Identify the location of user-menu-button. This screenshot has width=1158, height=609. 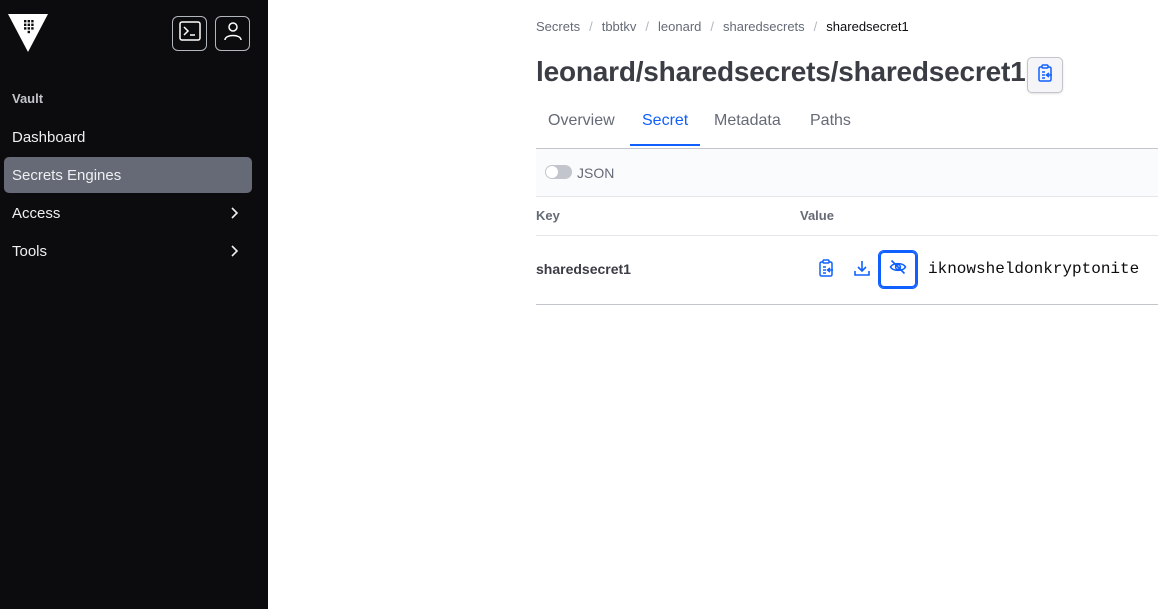
(232, 33).